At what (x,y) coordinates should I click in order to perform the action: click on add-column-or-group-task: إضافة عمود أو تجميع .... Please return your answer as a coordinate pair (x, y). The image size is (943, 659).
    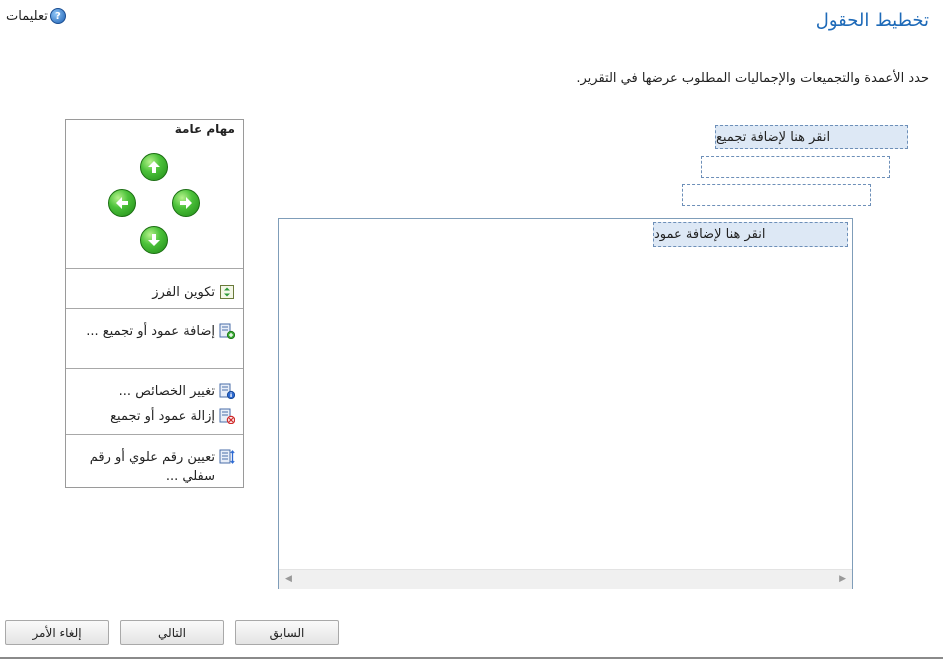
    Looking at the image, I should click on (155, 331).